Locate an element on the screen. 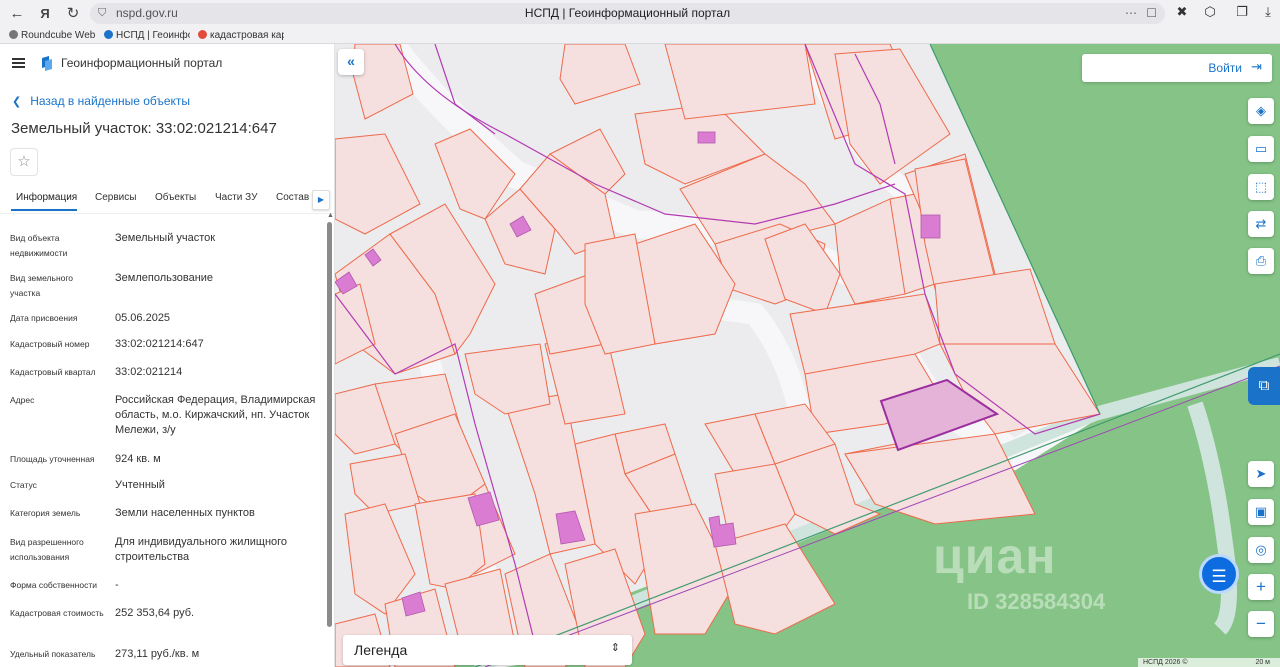 This screenshot has height=667, width=1280. map-panel-icon: ⧉ is located at coordinates (1264, 385).